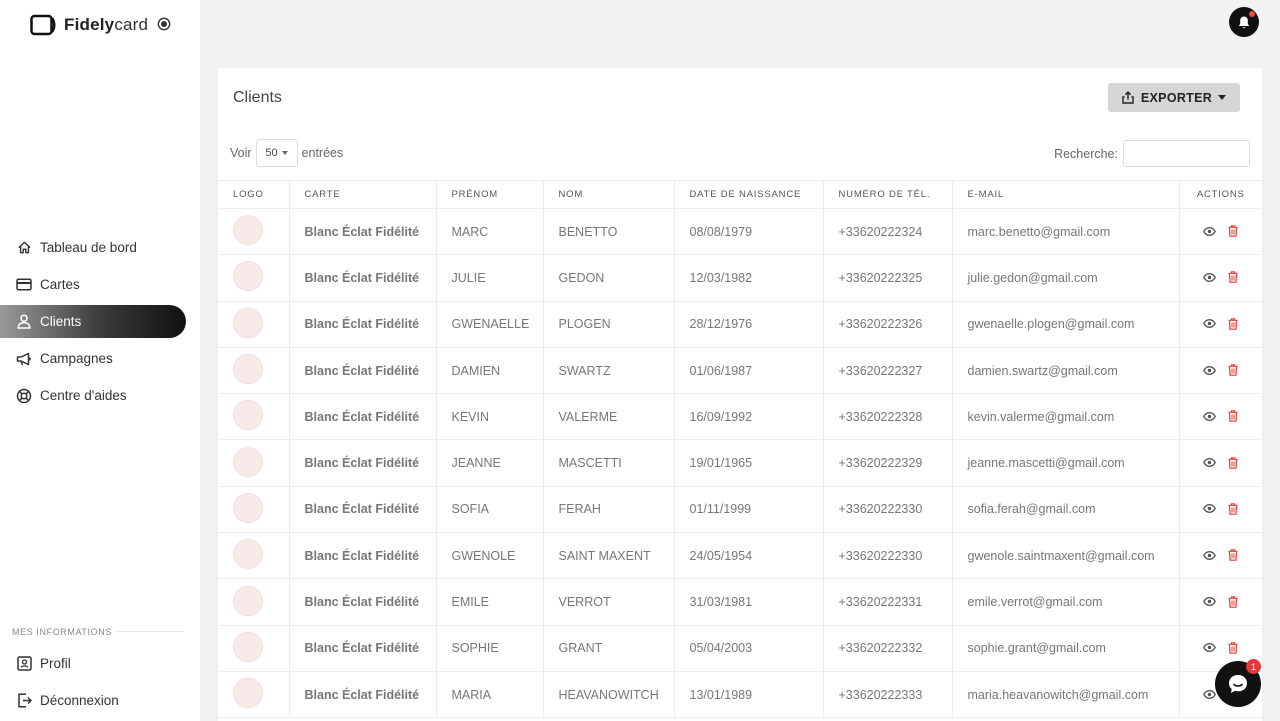 This screenshot has width=1280, height=721. Describe the element at coordinates (609, 194) in the screenshot. I see `column-header-nom: NOM` at that location.